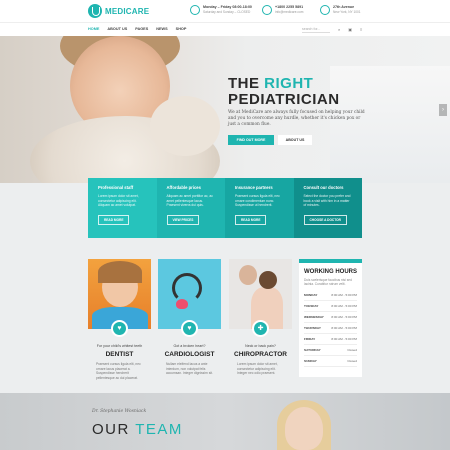 Image resolution: width=450 pixels, height=450 pixels. Describe the element at coordinates (161, 29) in the screenshot. I see `nav-item-news: NEWS` at that location.